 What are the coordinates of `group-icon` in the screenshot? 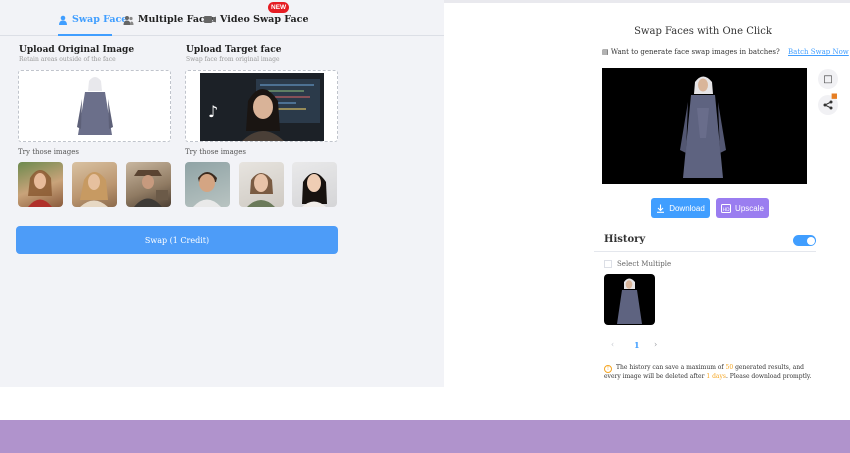 It's located at (128, 20).